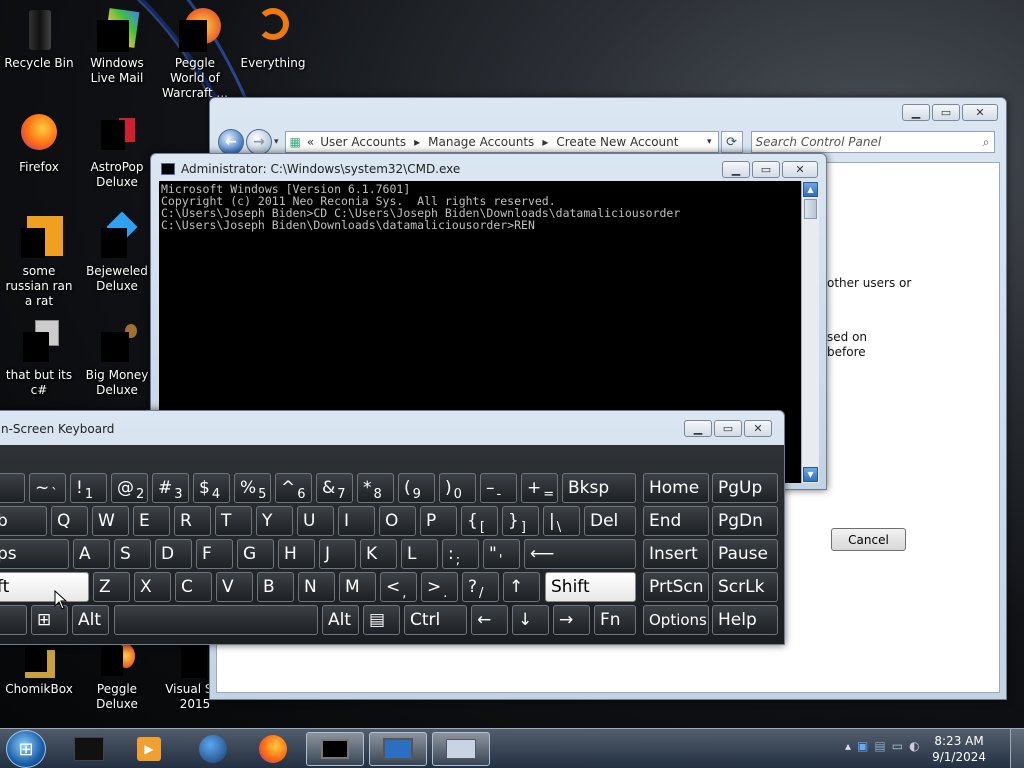 Image resolution: width=1024 pixels, height=768 pixels. What do you see at coordinates (337, 554) in the screenshot?
I see `key-j: J` at bounding box center [337, 554].